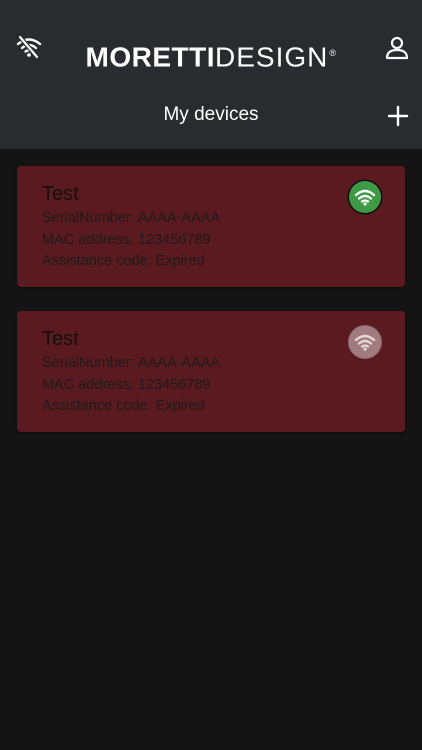 The width and height of the screenshot is (422, 750). Describe the element at coordinates (150, 57) in the screenshot. I see `logo-bold-text: MORETTI` at that location.